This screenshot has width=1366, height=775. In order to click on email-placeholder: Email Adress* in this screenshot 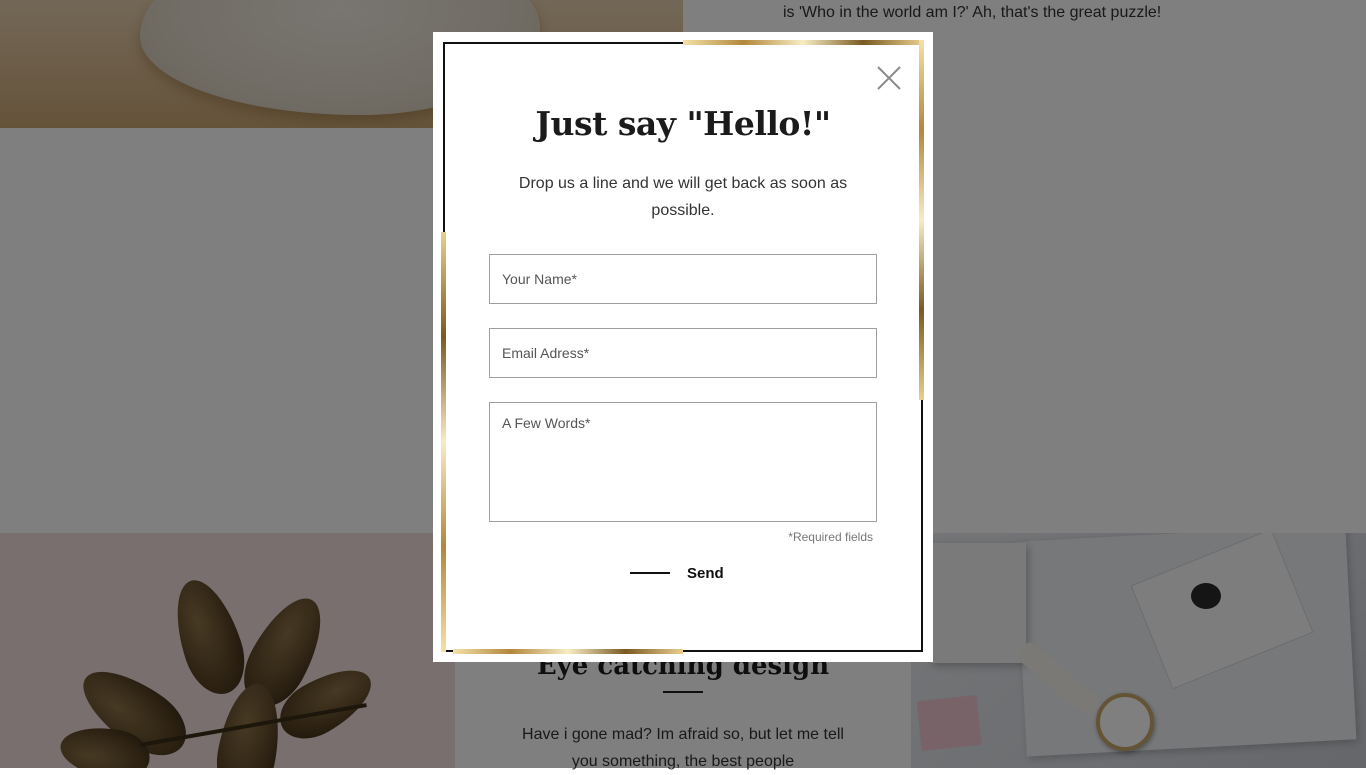, I will do `click(546, 353)`.